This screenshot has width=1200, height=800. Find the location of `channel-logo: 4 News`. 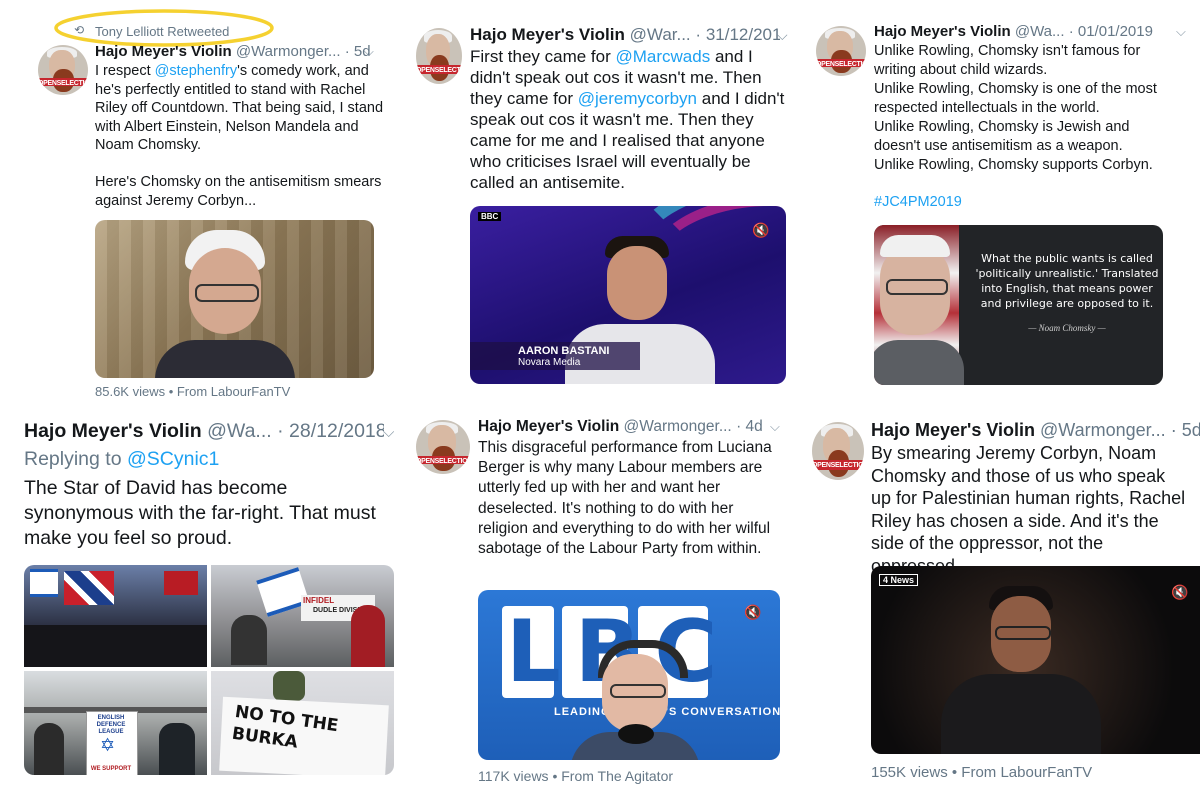

channel-logo: 4 News is located at coordinates (899, 580).